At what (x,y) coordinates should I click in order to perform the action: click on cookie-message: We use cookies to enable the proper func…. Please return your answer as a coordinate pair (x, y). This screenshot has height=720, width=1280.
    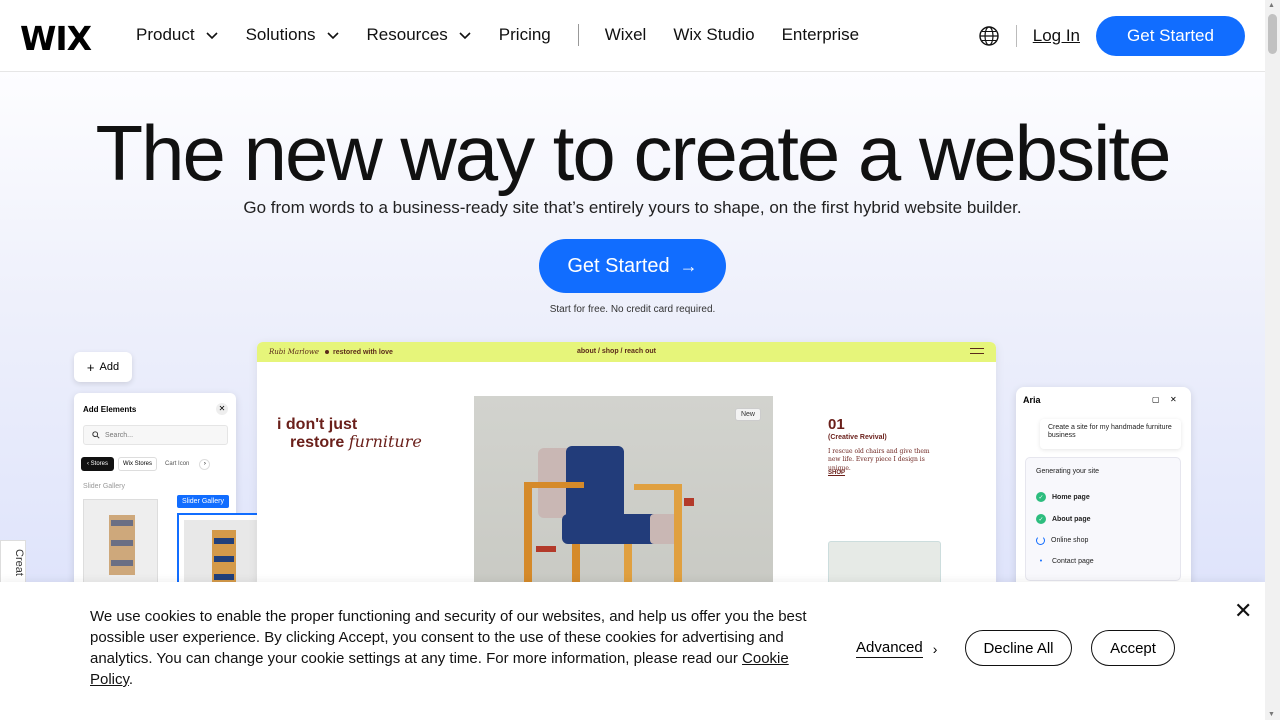
    Looking at the image, I should click on (450, 648).